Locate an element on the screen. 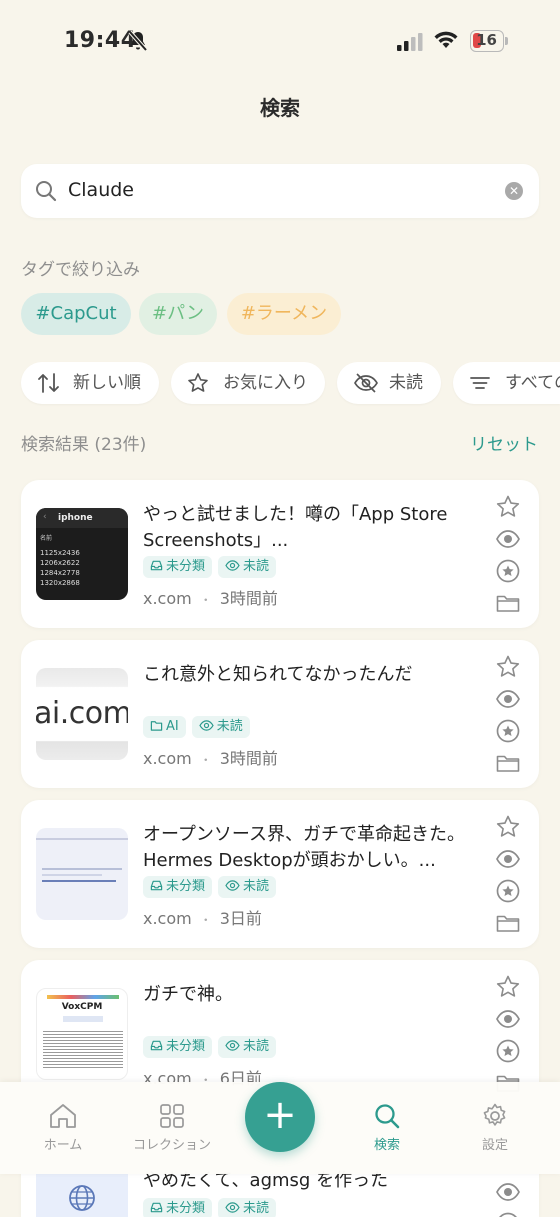 The image size is (560, 1217). eye-slash-icon is located at coordinates (366, 383).